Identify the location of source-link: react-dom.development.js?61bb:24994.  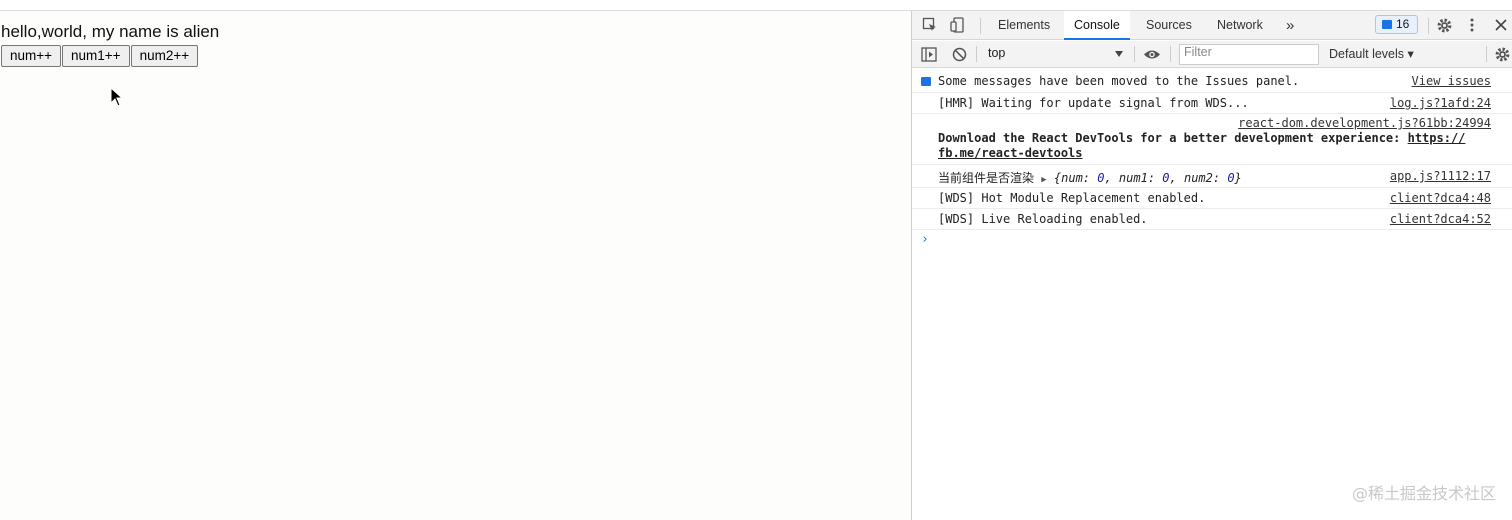
(1364, 123).